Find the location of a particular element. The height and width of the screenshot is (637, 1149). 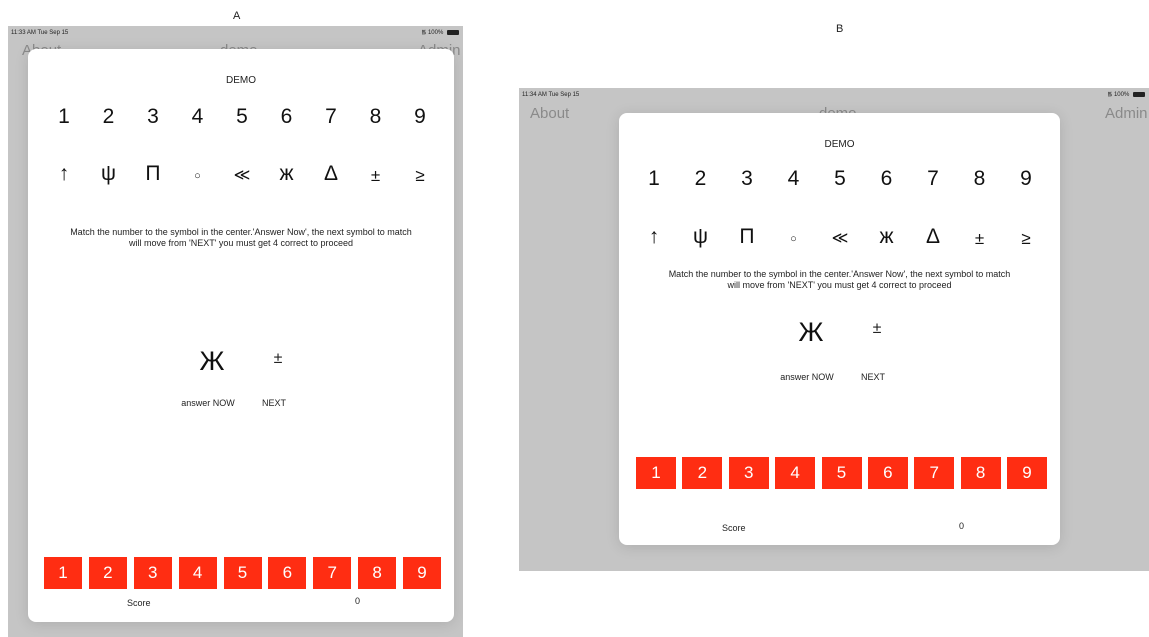

nav-admin: Admin is located at coordinates (1126, 113).